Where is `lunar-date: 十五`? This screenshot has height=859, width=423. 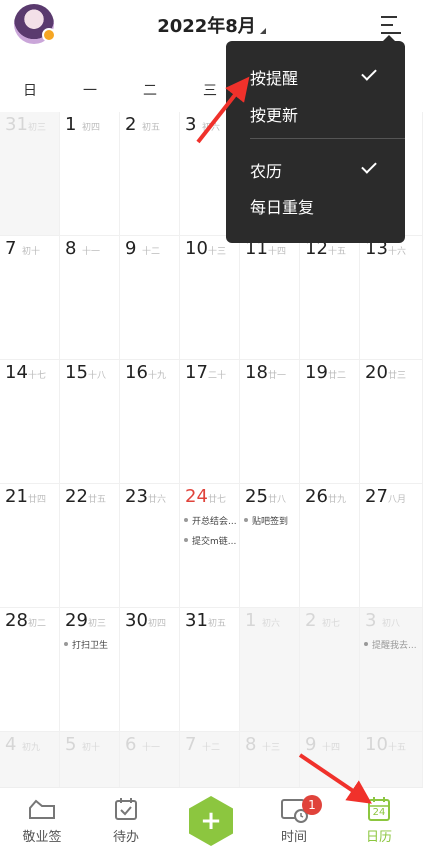 lunar-date: 十五 is located at coordinates (397, 748).